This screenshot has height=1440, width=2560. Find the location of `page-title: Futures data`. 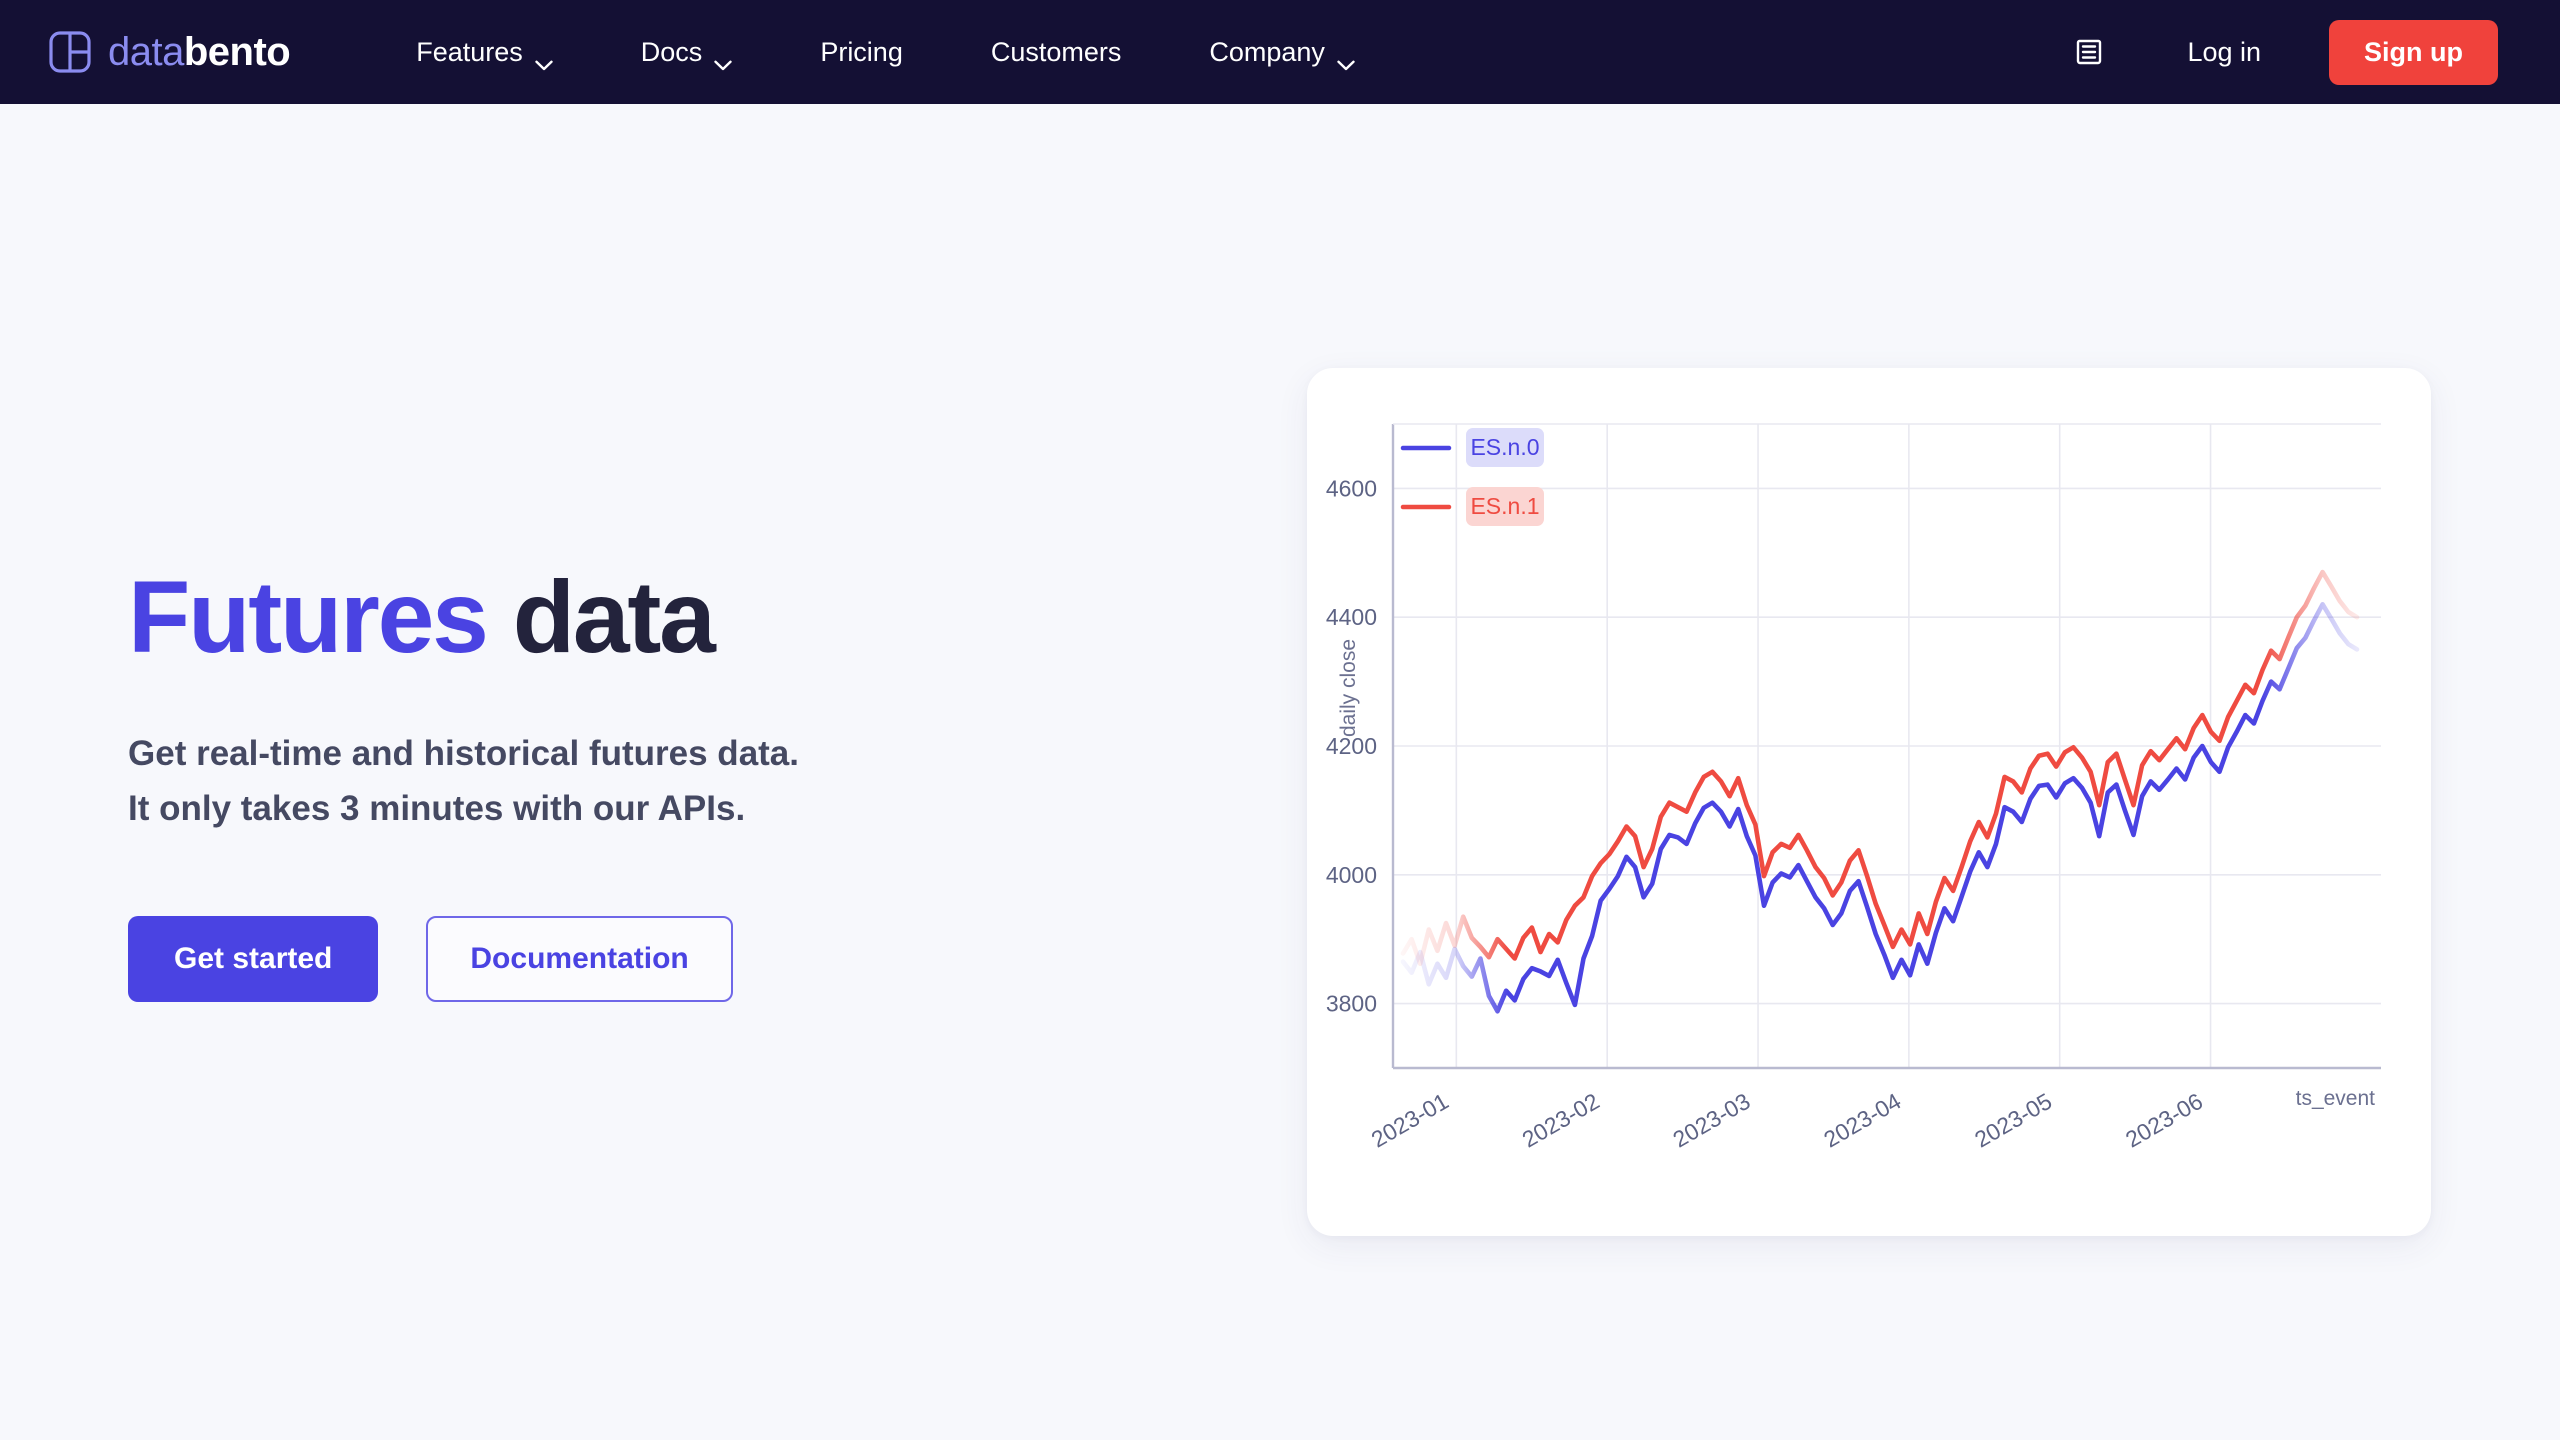

page-title: Futures data is located at coordinates (668, 617).